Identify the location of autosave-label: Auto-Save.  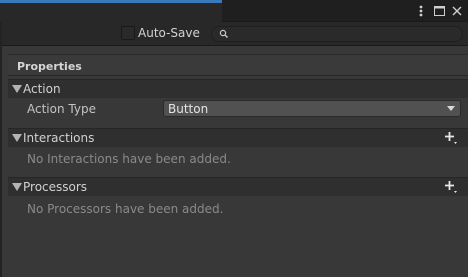
(169, 33).